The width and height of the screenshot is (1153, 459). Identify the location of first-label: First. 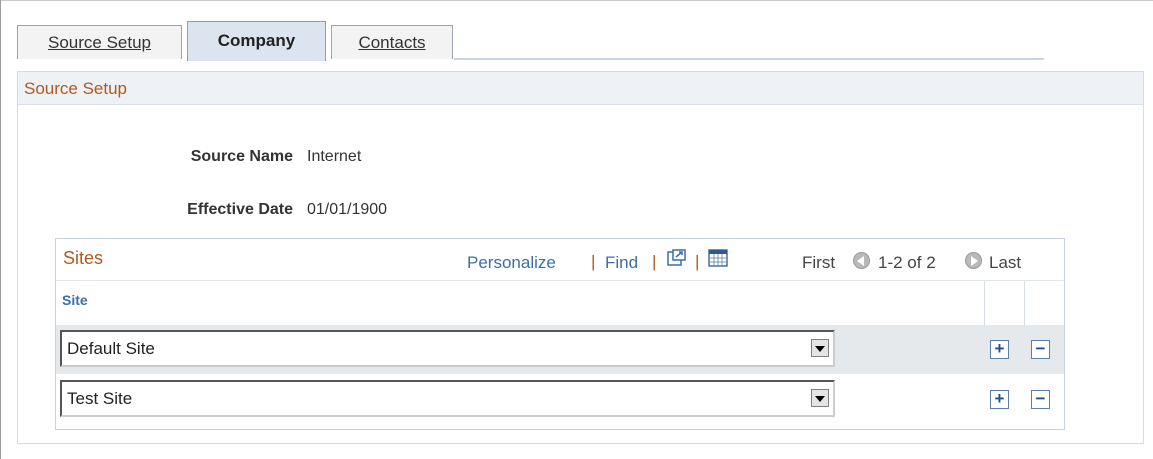
(819, 262).